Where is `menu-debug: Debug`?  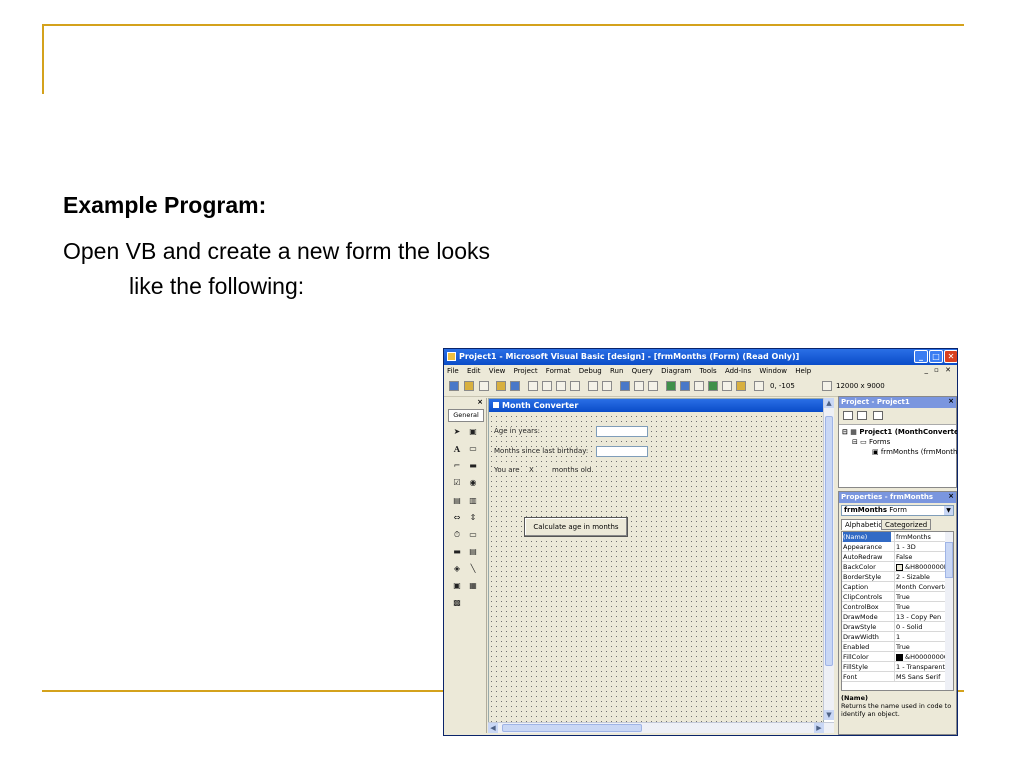 menu-debug: Debug is located at coordinates (590, 371).